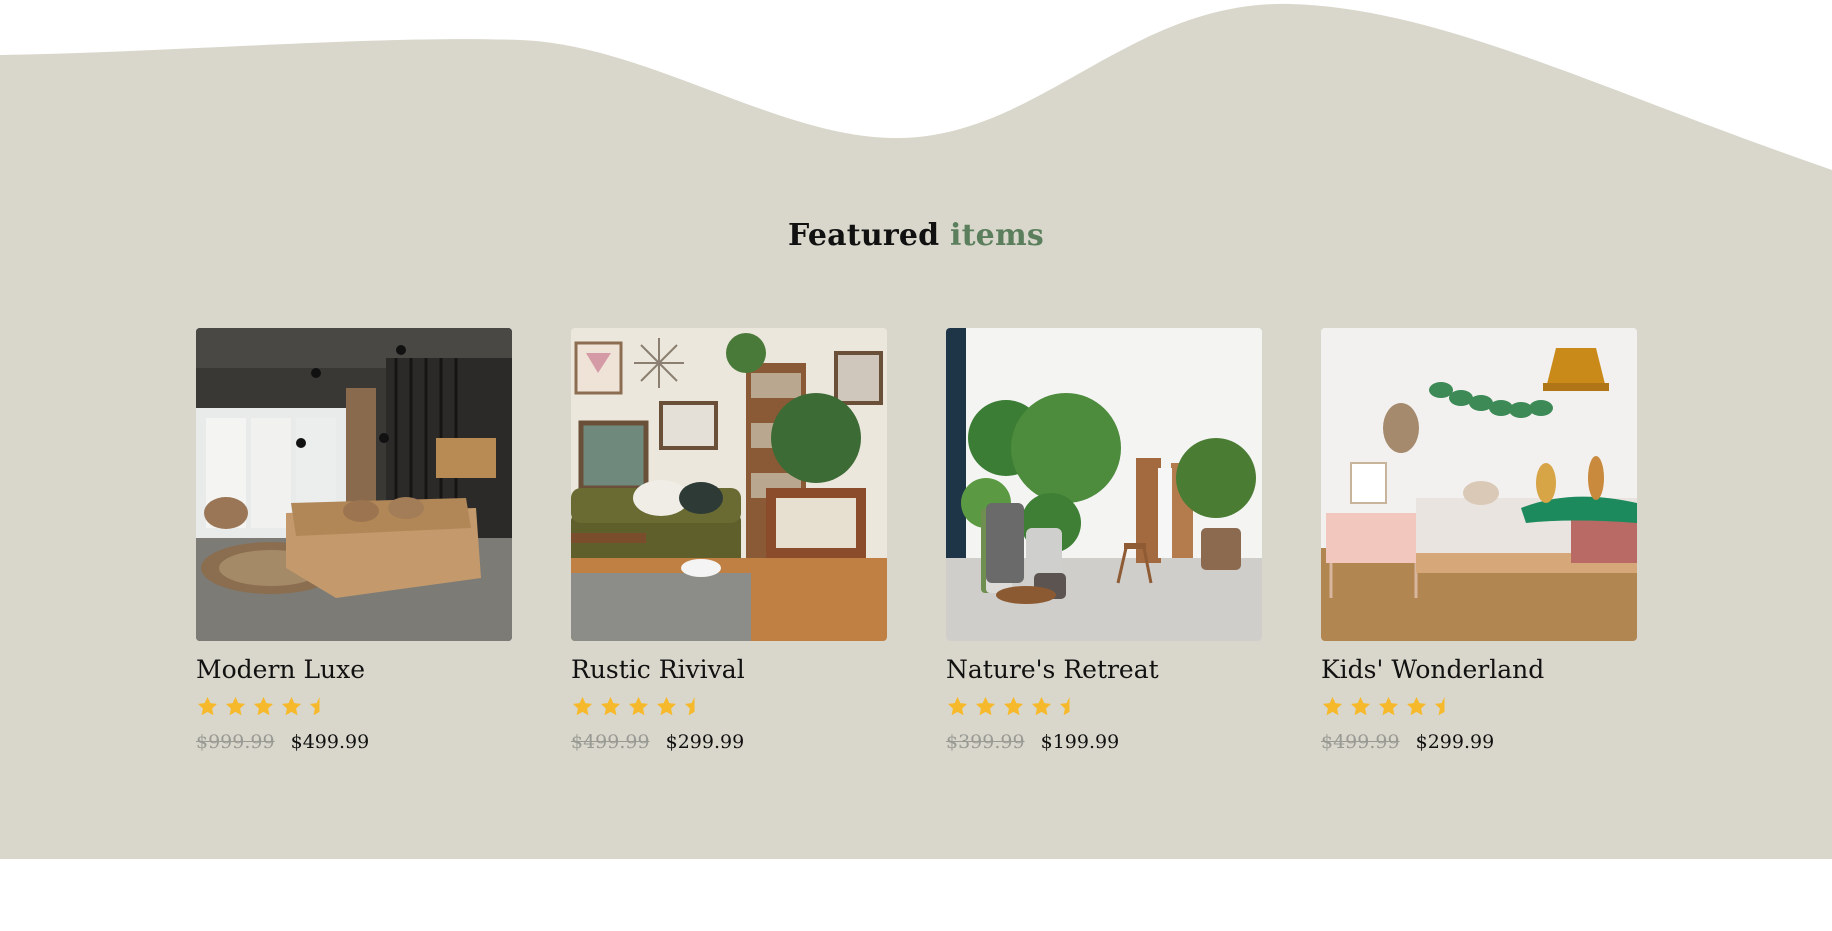 The height and width of the screenshot is (931, 1832). I want to click on section-title: Featured items, so click(916, 235).